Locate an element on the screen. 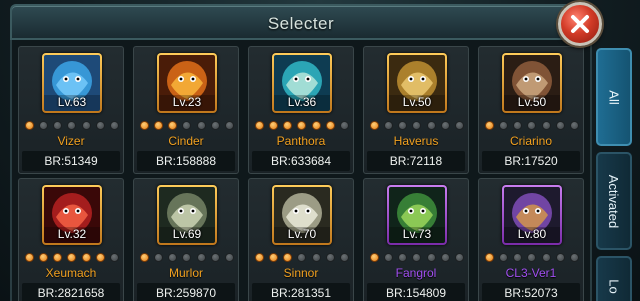  filter-tabs: All Activated Lo is located at coordinates (618, 174).